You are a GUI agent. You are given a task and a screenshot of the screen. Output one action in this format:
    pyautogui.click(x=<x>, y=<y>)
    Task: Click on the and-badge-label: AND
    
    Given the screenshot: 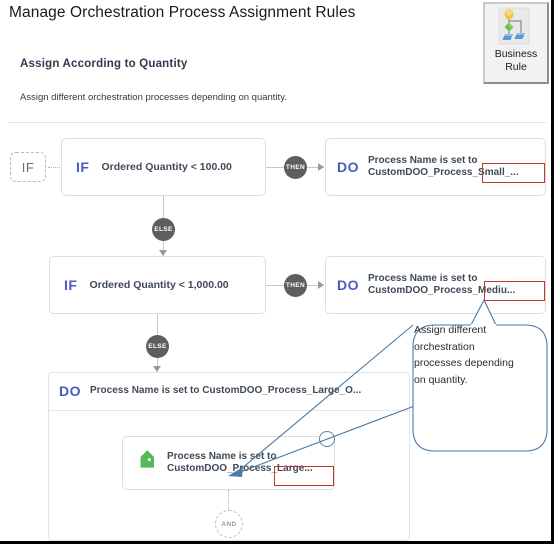 What is the action you would take?
    pyautogui.click(x=229, y=524)
    